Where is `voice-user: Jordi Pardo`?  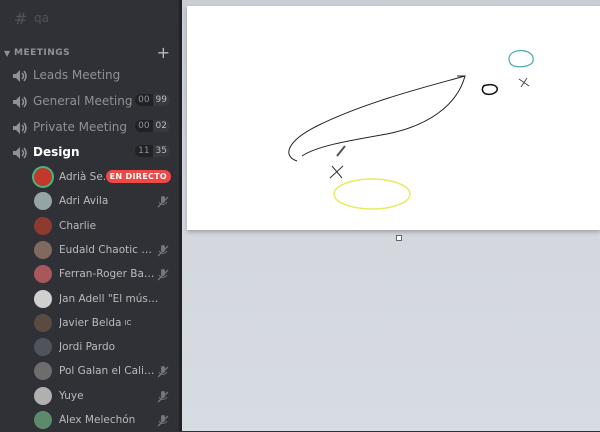
voice-user: Jordi Pardo is located at coordinates (104, 347).